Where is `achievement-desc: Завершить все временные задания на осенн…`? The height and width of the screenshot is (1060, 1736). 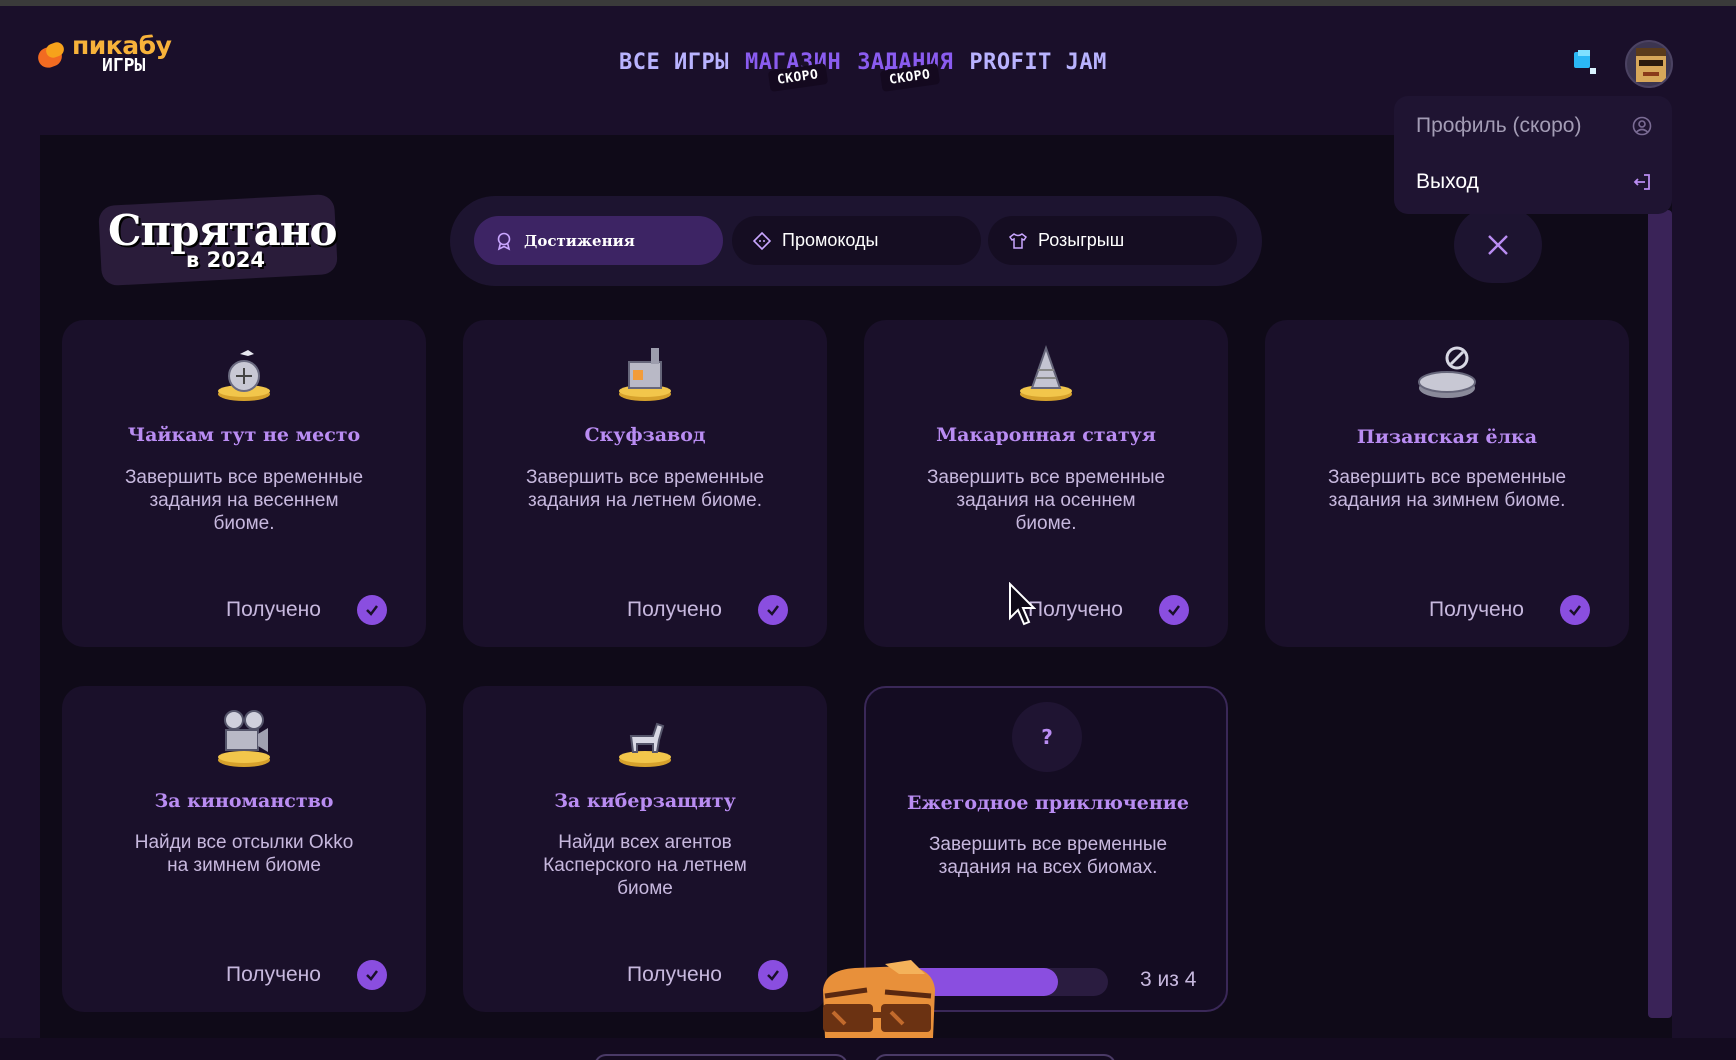
achievement-desc: Завершить все временные задания на осенн… is located at coordinates (1046, 500).